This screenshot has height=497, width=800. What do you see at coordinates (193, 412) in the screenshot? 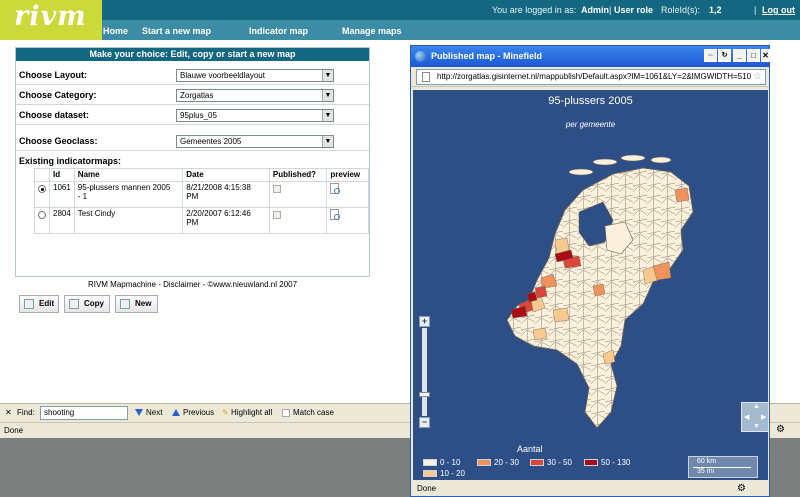
I see `find-previous-button: Previous` at bounding box center [193, 412].